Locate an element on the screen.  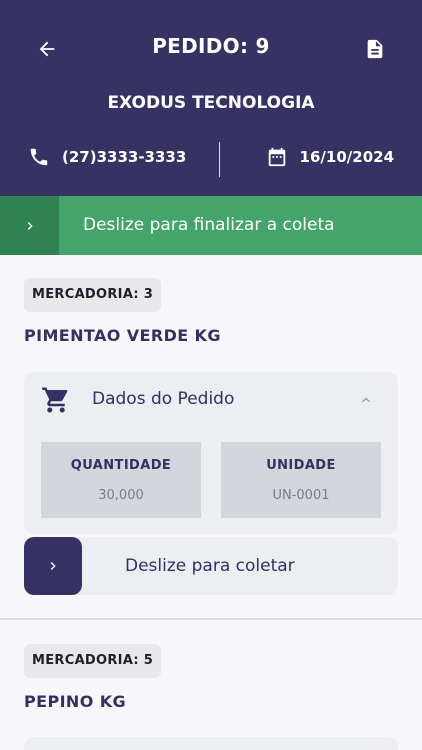
item-separator is located at coordinates (211, 619).